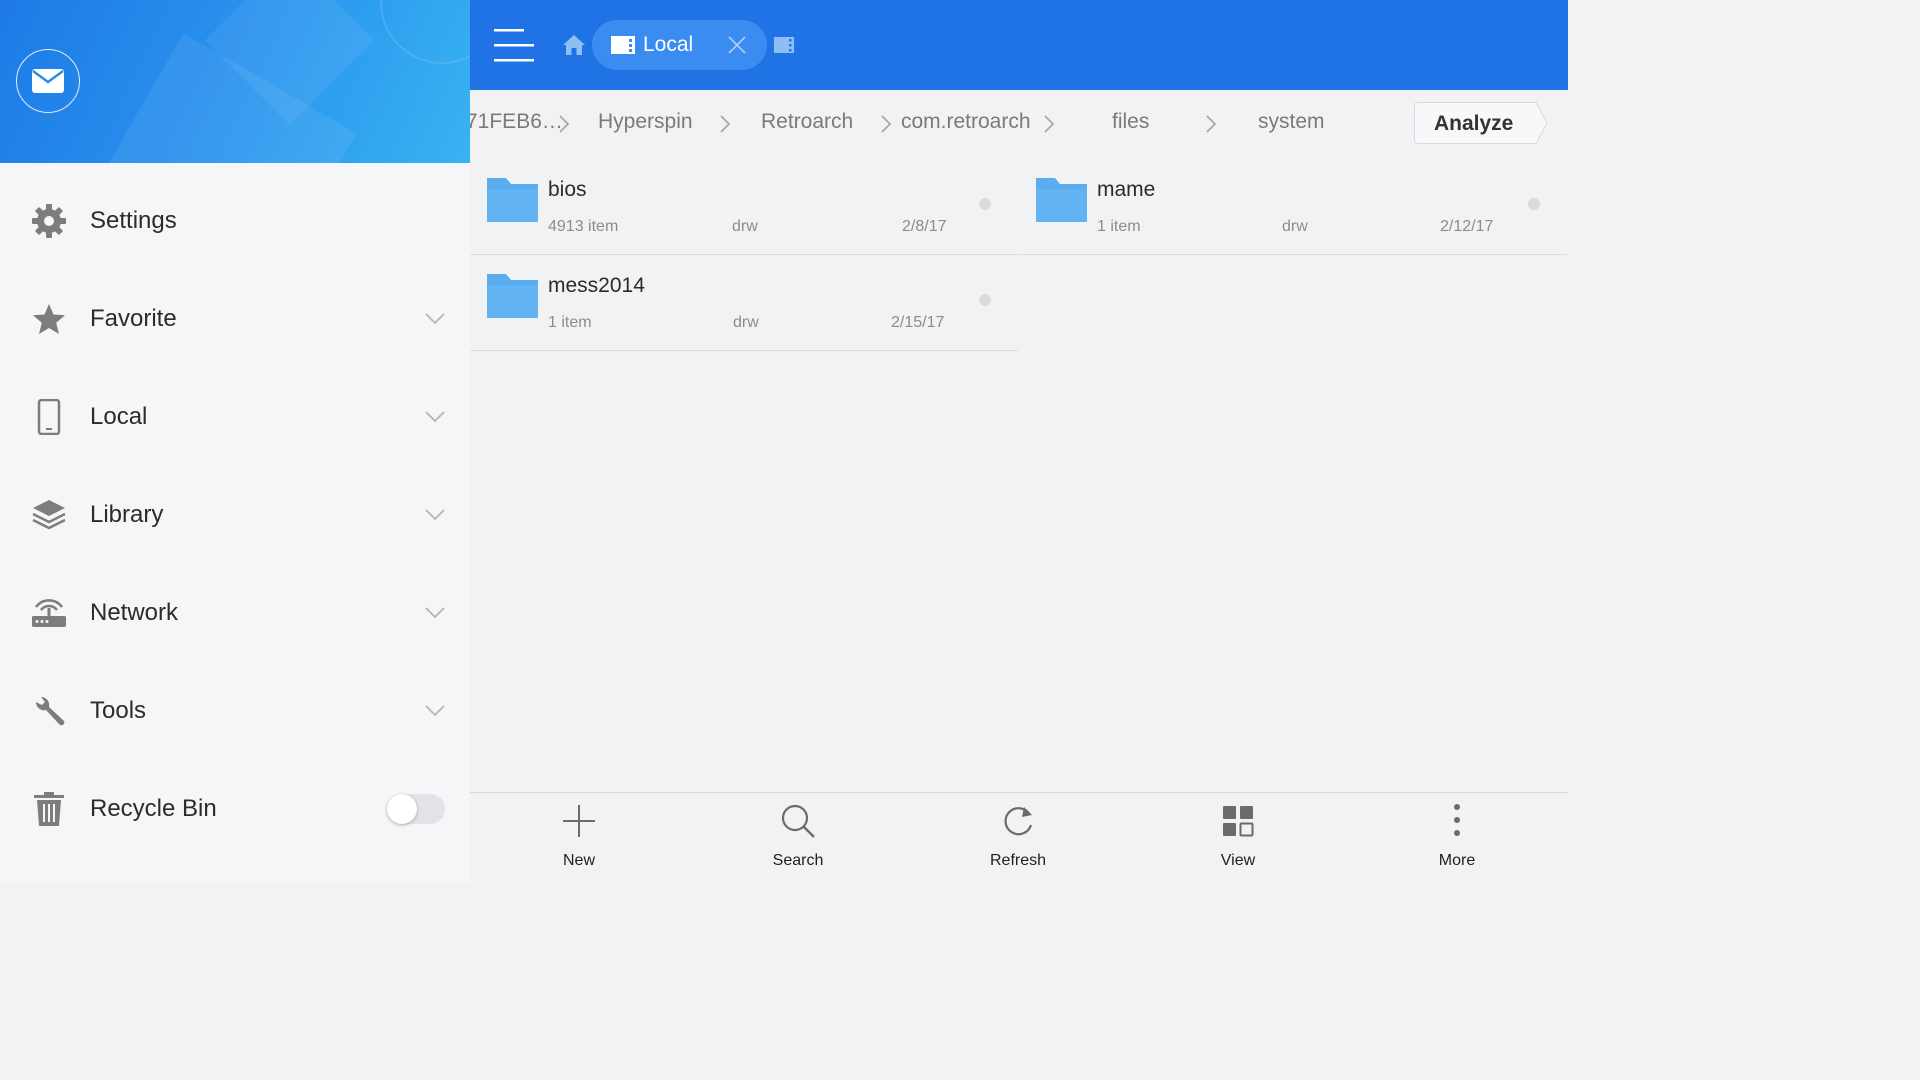 Image resolution: width=1920 pixels, height=1080 pixels. Describe the element at coordinates (235, 613) in the screenshot. I see `drawer-item-network: Network` at that location.